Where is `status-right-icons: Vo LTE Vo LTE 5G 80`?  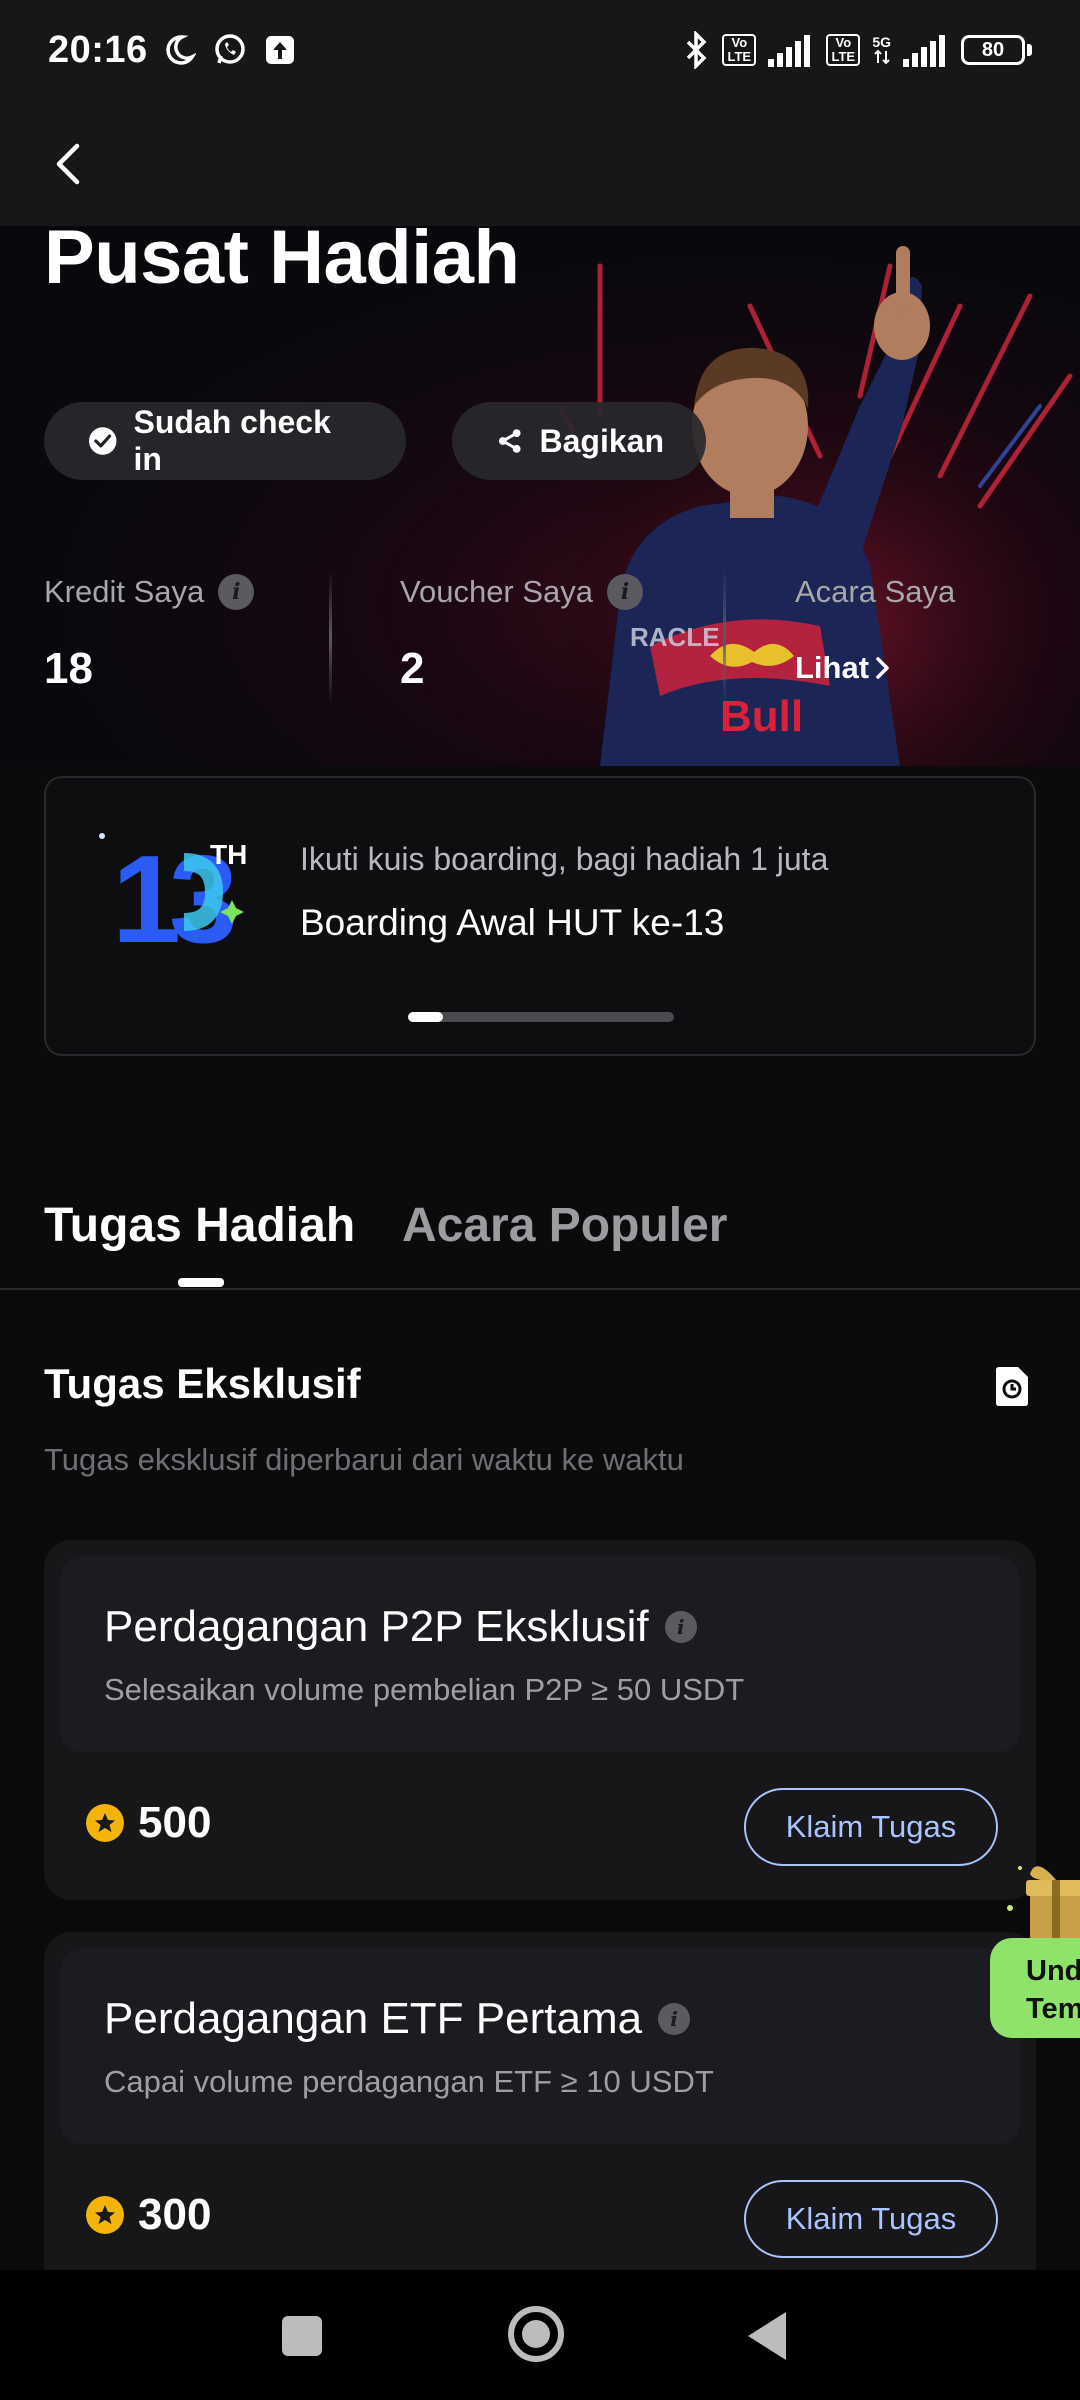
status-right-icons: Vo LTE Vo LTE 5G 80 is located at coordinates (858, 50).